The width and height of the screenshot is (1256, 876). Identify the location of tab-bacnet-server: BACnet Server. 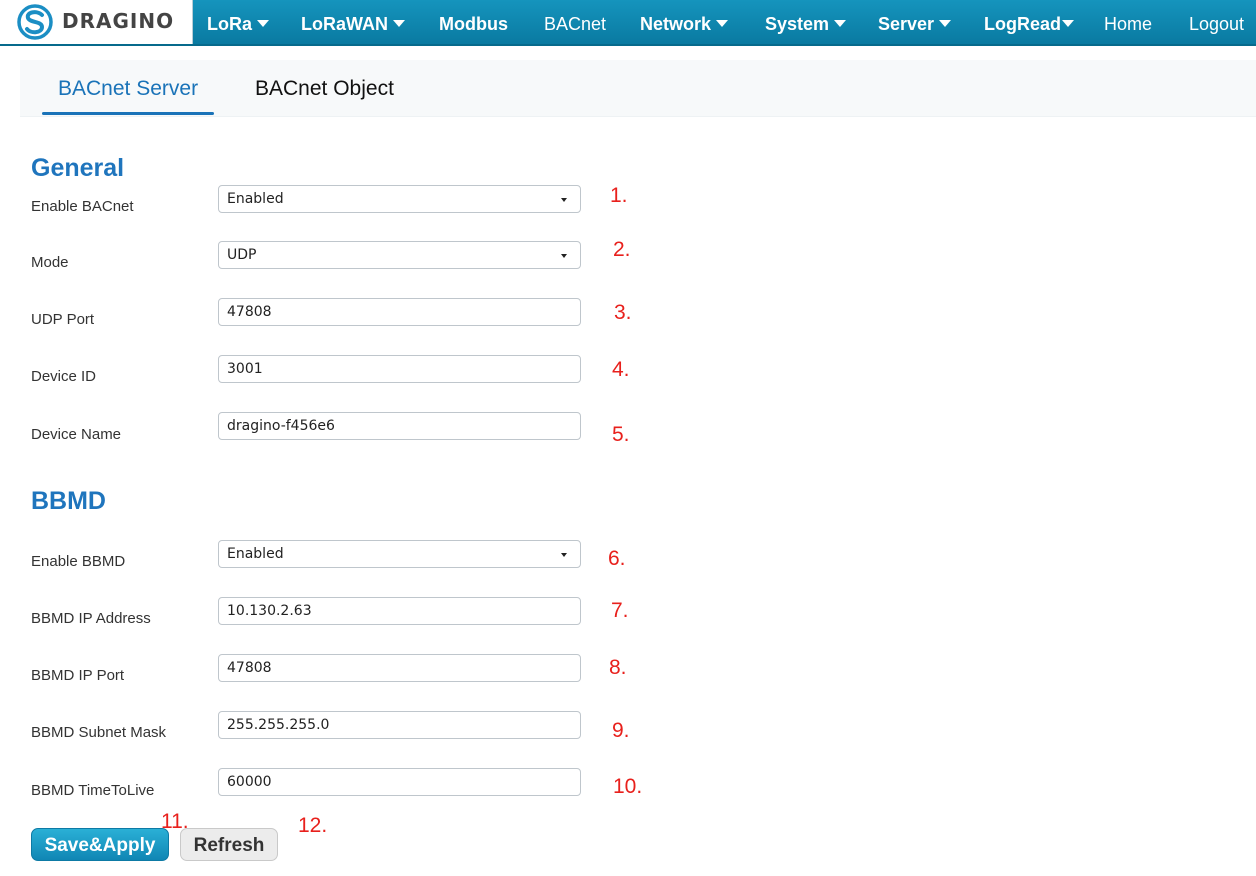
(128, 88).